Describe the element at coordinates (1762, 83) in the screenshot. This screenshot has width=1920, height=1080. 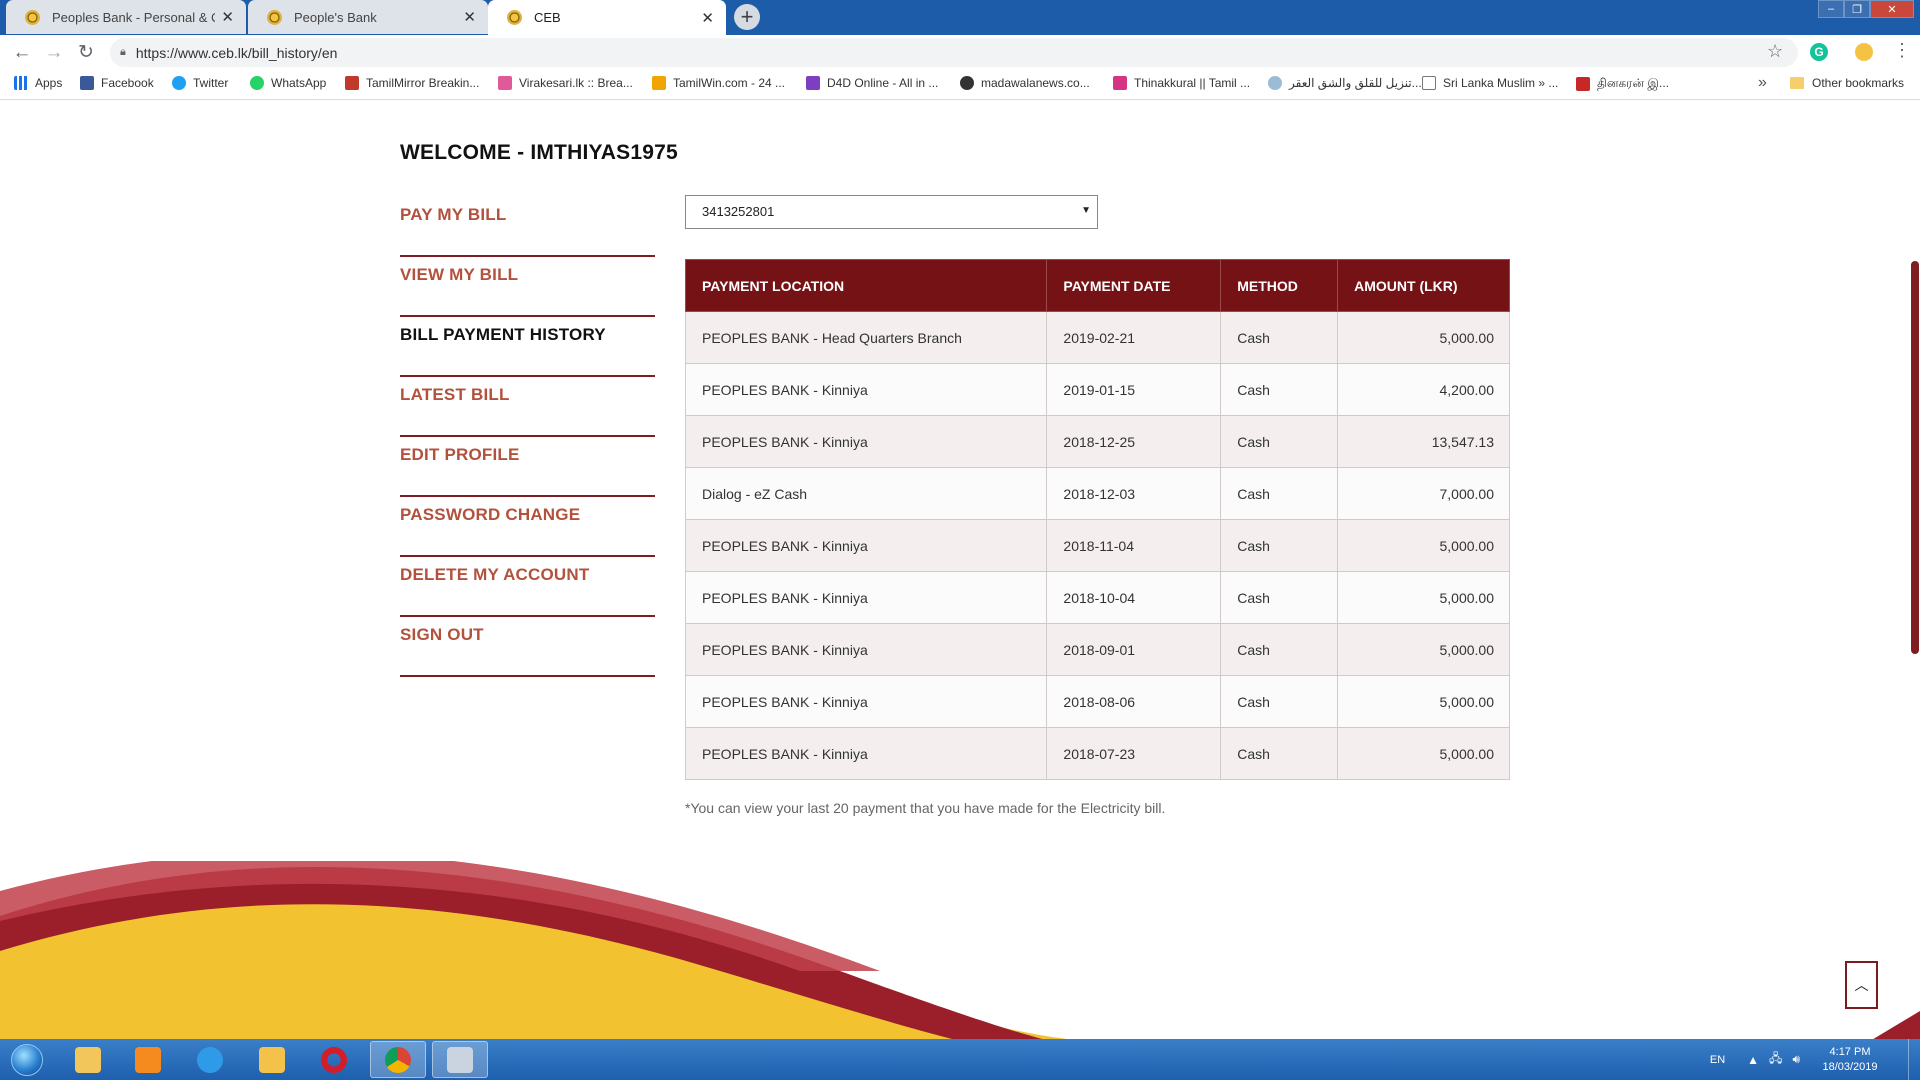
I see `more-bookmarks-chevron-icon: »` at that location.